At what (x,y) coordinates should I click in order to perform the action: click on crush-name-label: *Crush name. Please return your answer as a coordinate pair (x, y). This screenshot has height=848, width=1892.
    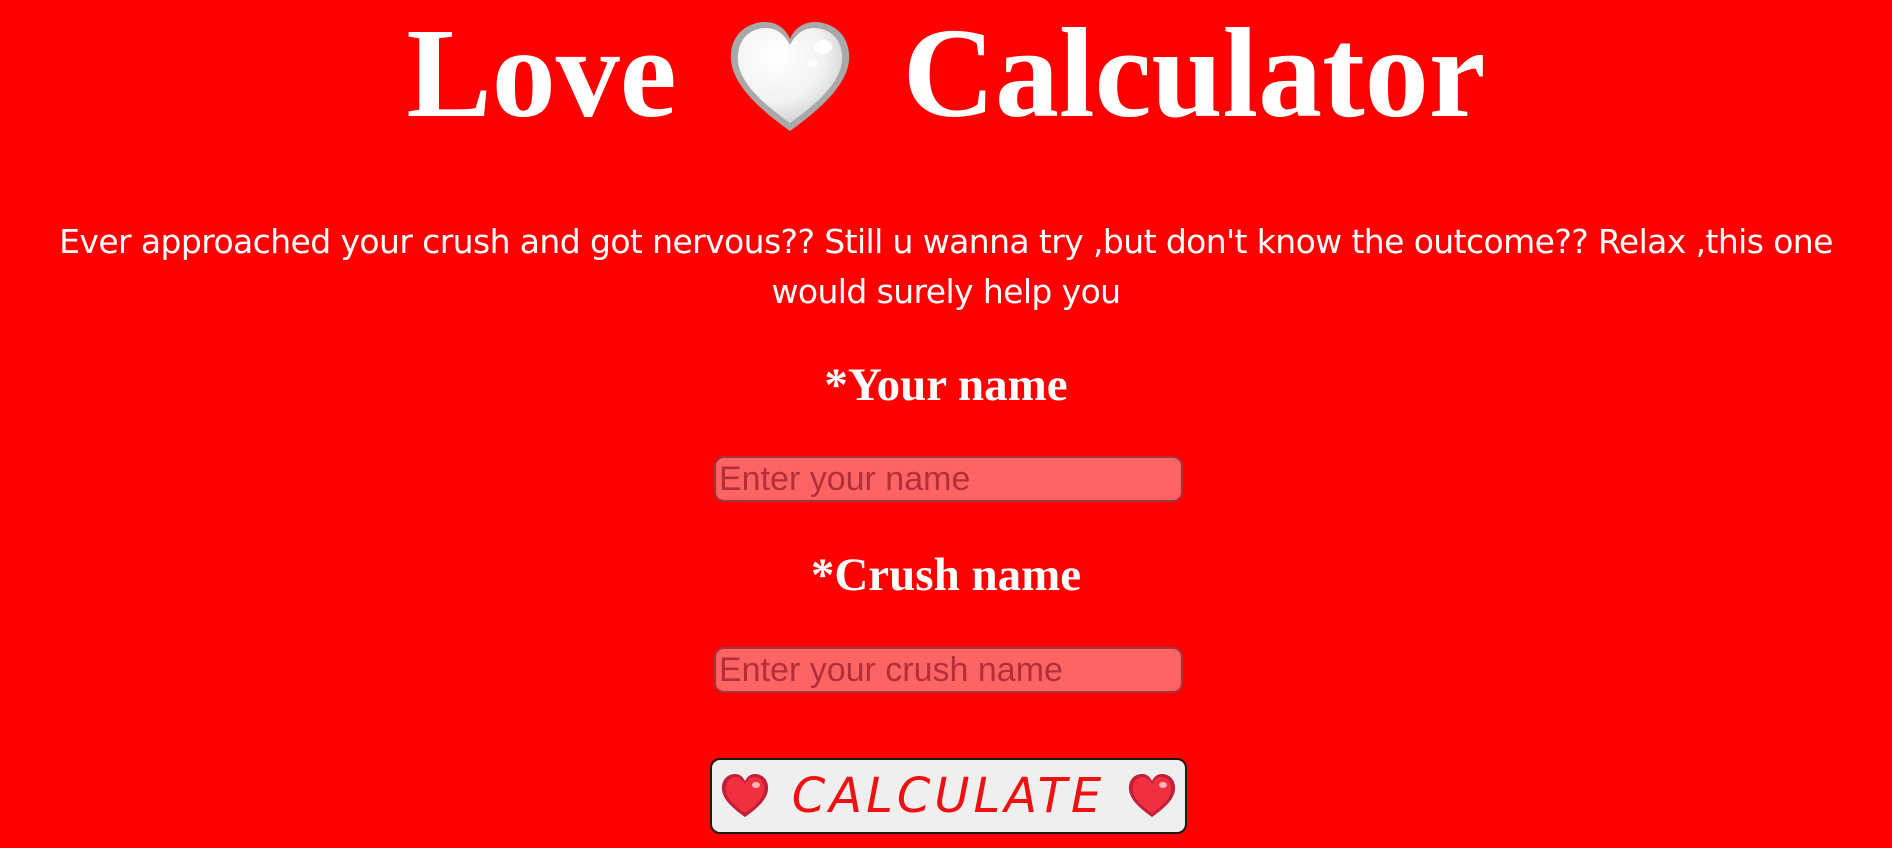
    Looking at the image, I should click on (946, 575).